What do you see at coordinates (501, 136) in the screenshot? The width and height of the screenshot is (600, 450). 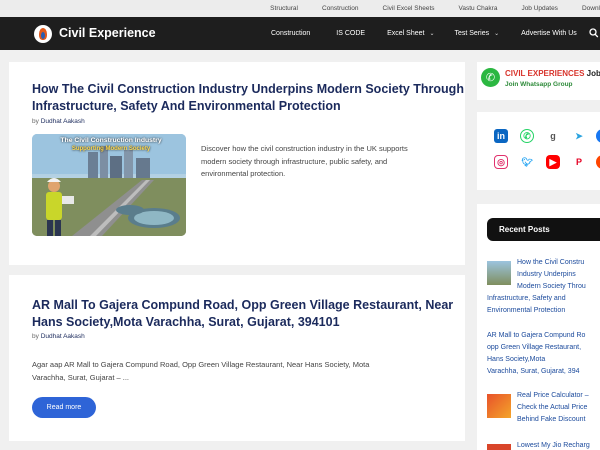 I see `linkedin-icon: in` at bounding box center [501, 136].